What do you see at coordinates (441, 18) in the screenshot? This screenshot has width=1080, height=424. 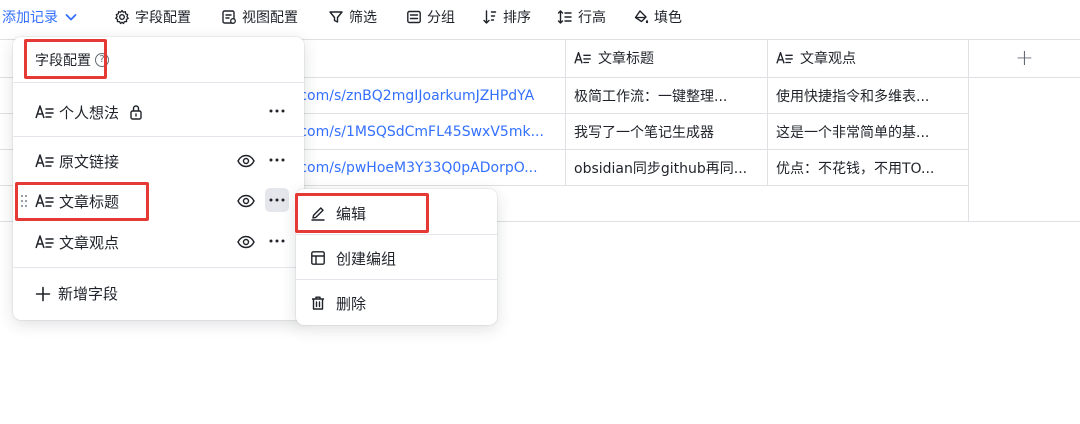 I see `group-label: 分组` at bounding box center [441, 18].